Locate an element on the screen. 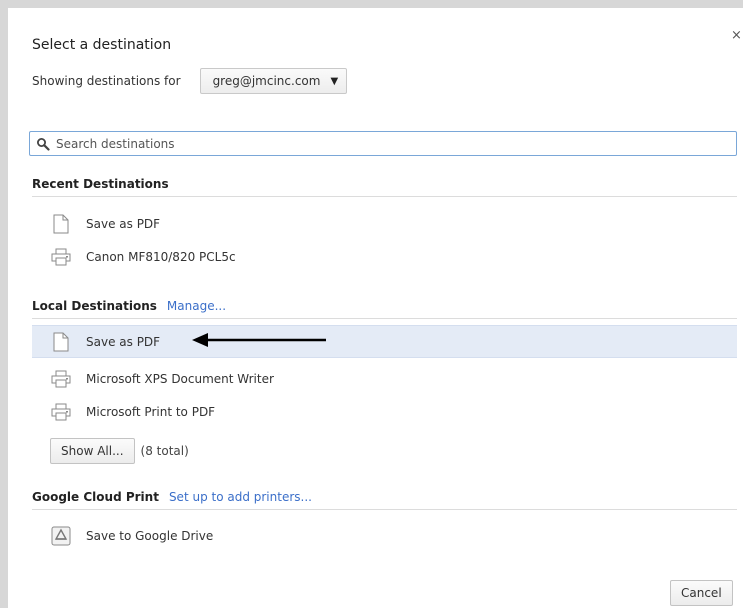 The width and height of the screenshot is (743, 608). recent-item-save-as-pdf: Save as PDF is located at coordinates (384, 223).